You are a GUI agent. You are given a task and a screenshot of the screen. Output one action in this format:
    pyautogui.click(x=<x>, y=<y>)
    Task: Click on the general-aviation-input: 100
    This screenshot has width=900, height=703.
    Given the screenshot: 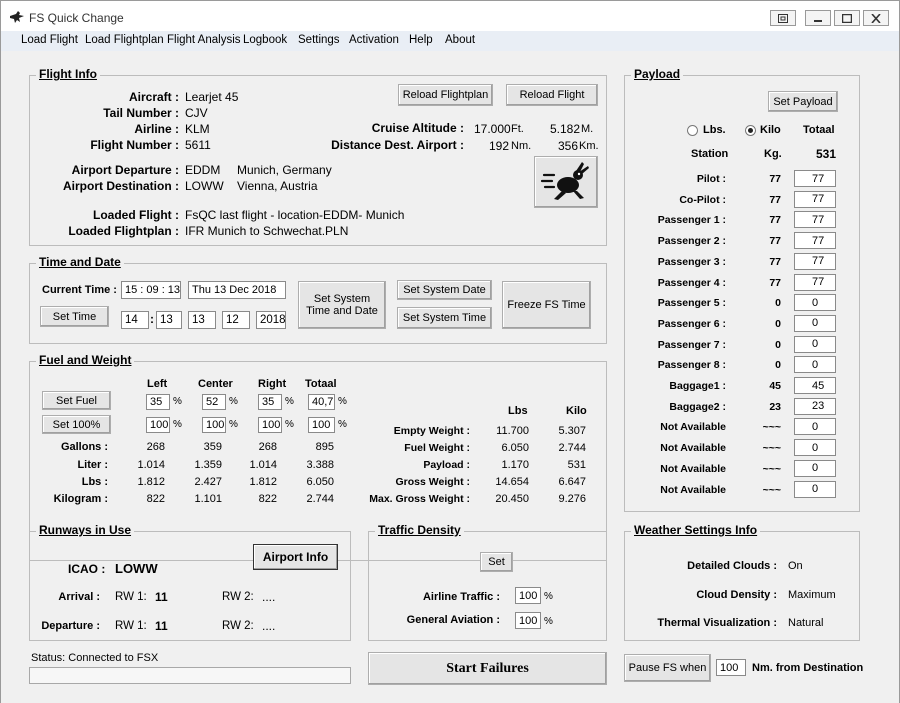 What is the action you would take?
    pyautogui.click(x=528, y=620)
    